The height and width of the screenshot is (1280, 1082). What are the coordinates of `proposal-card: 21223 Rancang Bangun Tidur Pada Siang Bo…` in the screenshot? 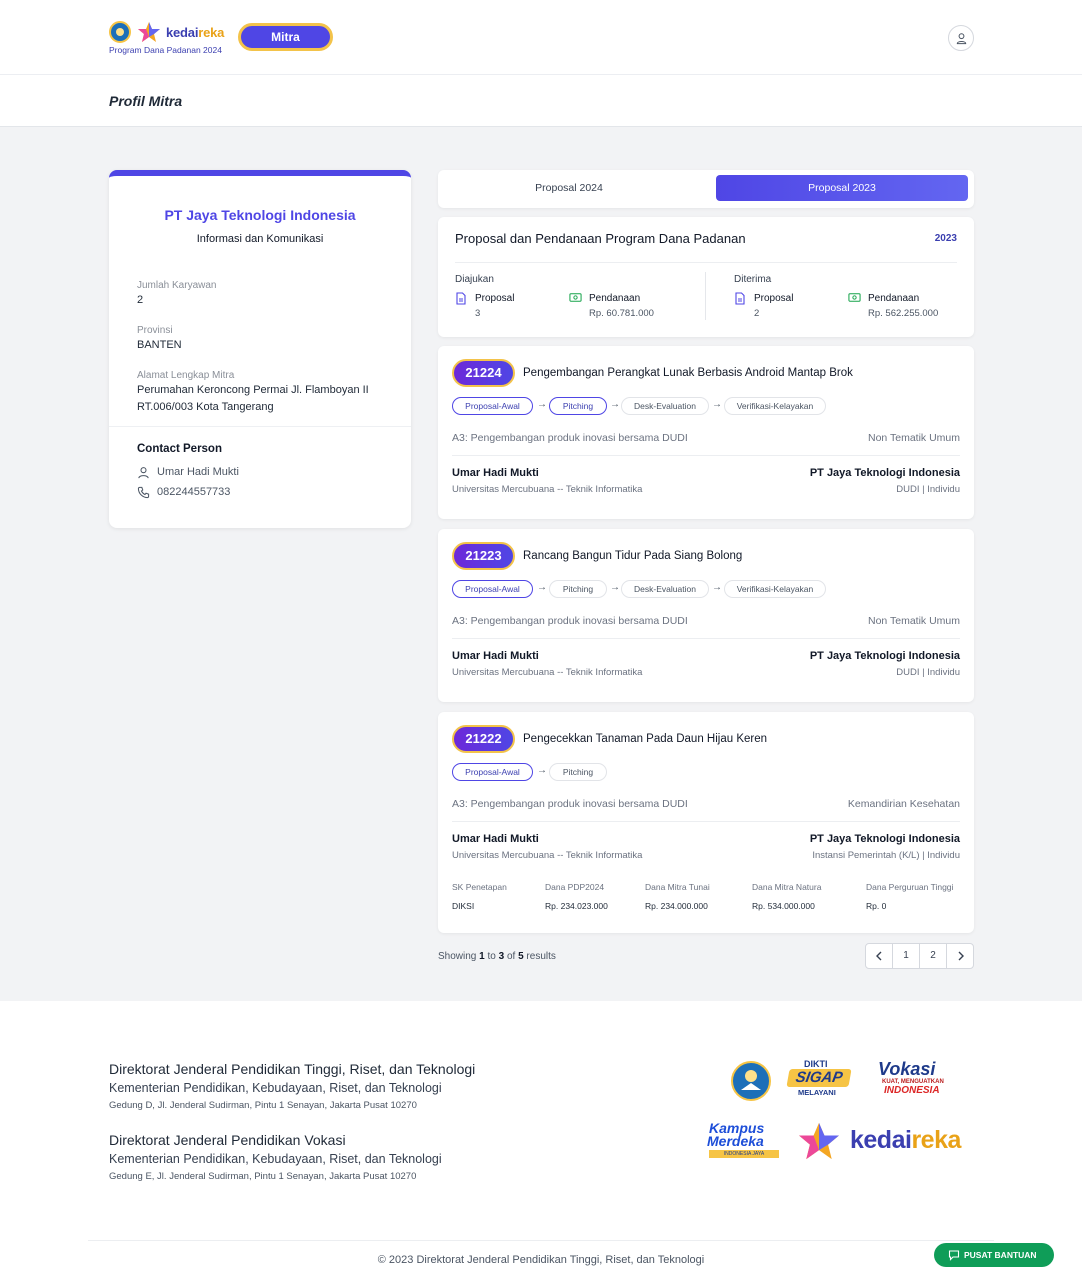 It's located at (706, 615).